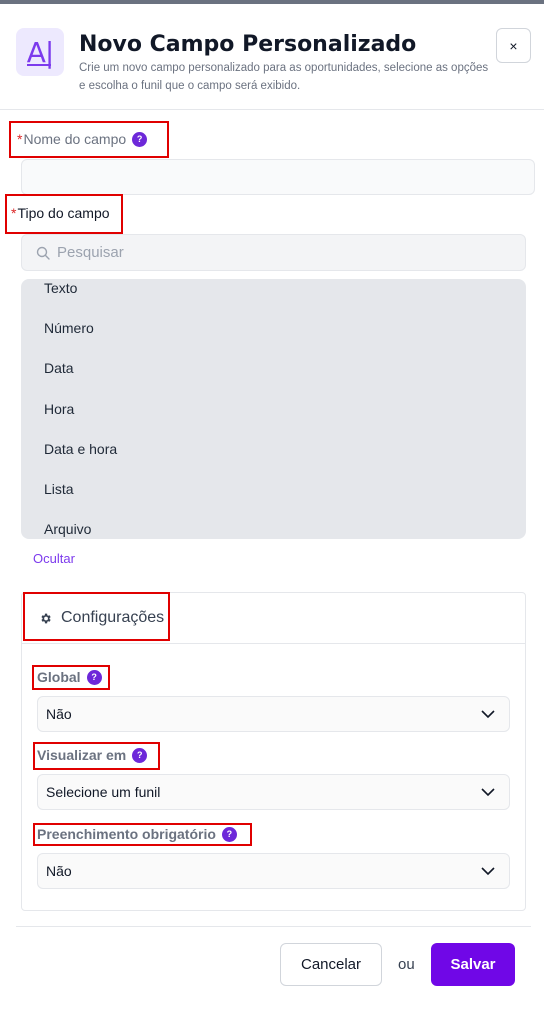 The width and height of the screenshot is (544, 1018). I want to click on global-select: Não, so click(273, 714).